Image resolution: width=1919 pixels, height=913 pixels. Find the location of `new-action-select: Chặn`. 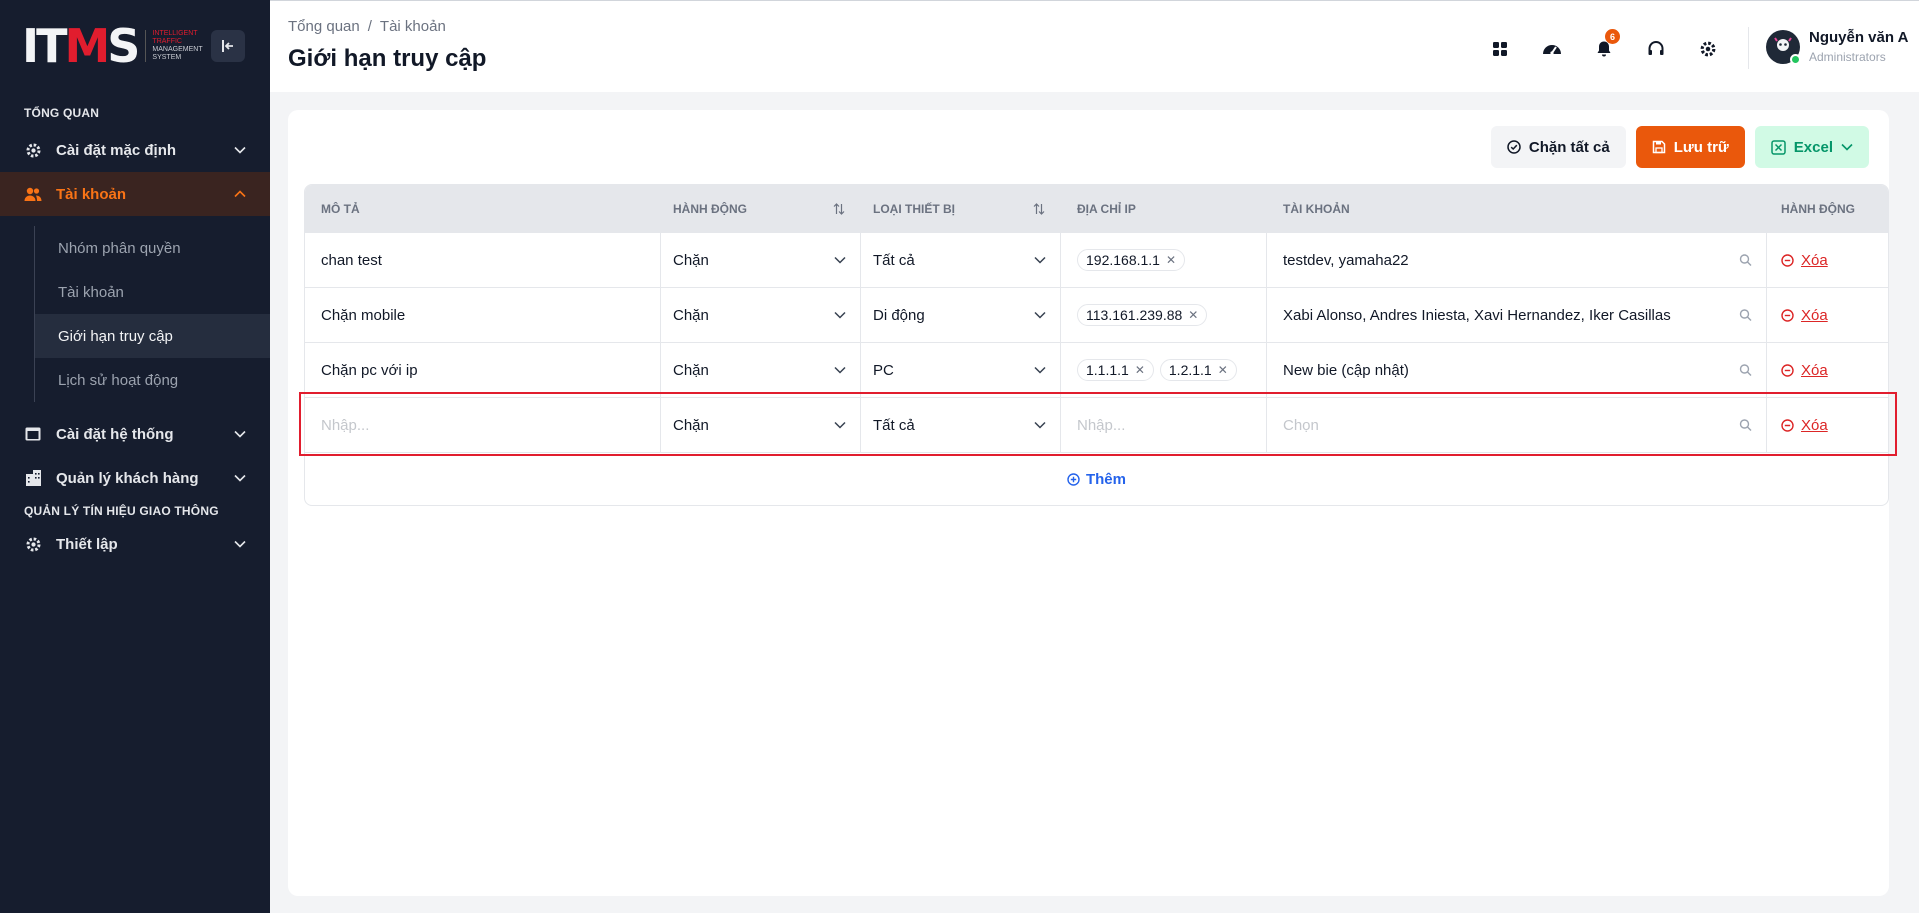

new-action-select: Chặn is located at coordinates (761, 425).